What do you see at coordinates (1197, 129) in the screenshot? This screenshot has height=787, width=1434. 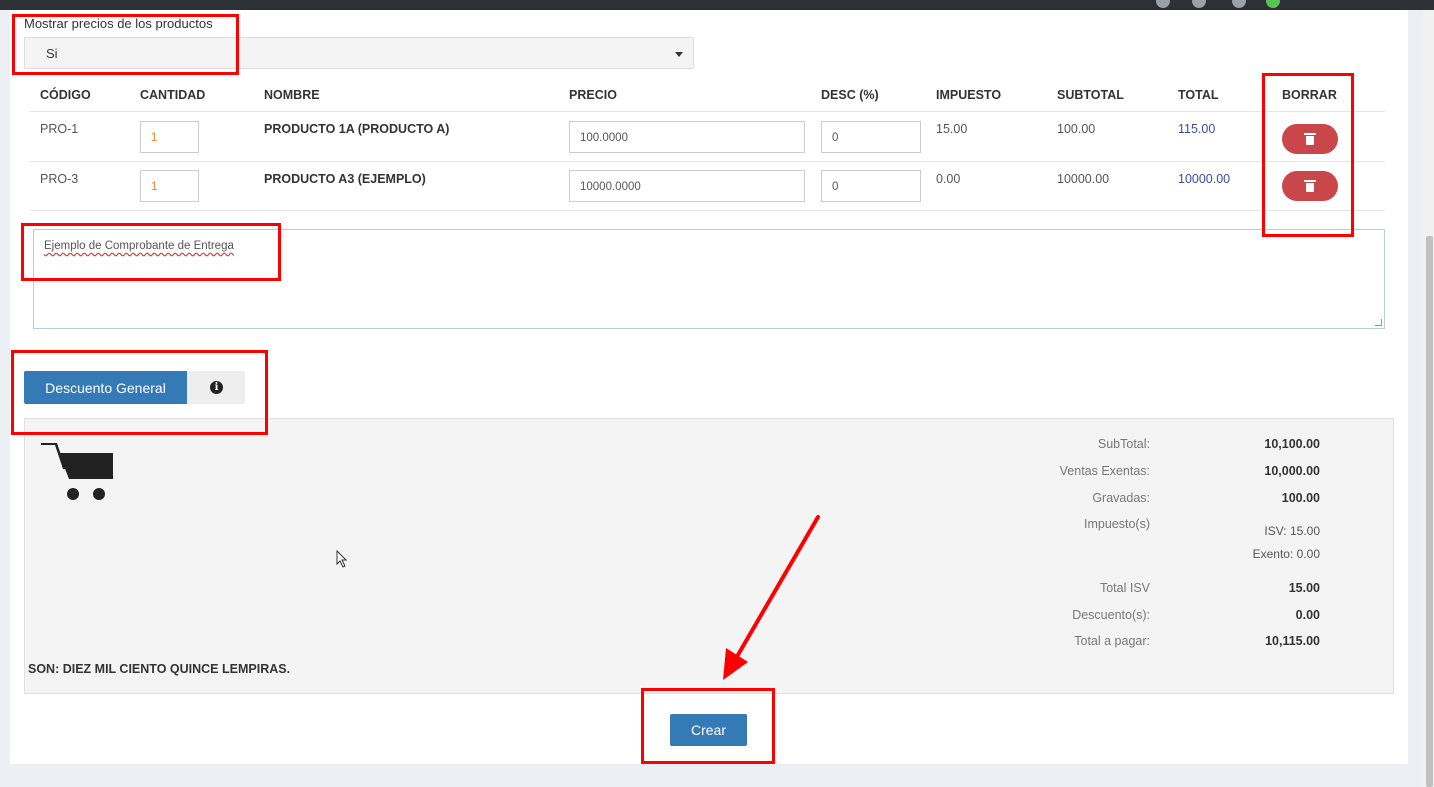 I see `row-total: 115.00` at bounding box center [1197, 129].